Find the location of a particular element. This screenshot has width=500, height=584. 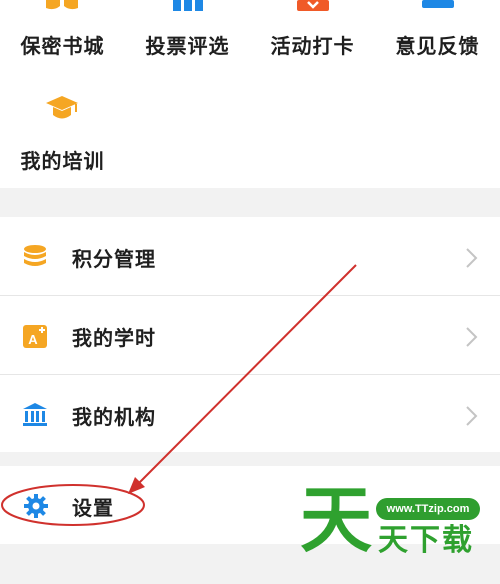

grid-item-label: 活动打卡 is located at coordinates (312, 46).